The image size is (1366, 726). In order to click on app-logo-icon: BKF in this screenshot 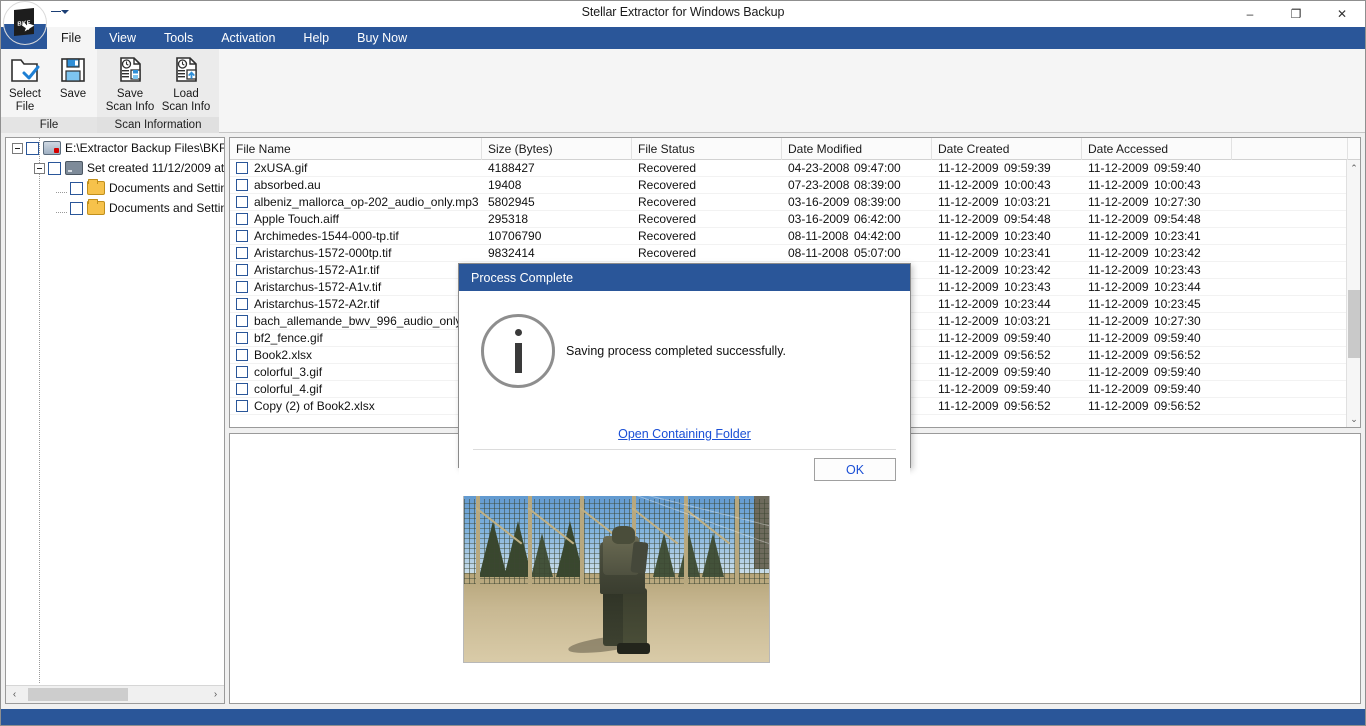, I will do `click(25, 23)`.